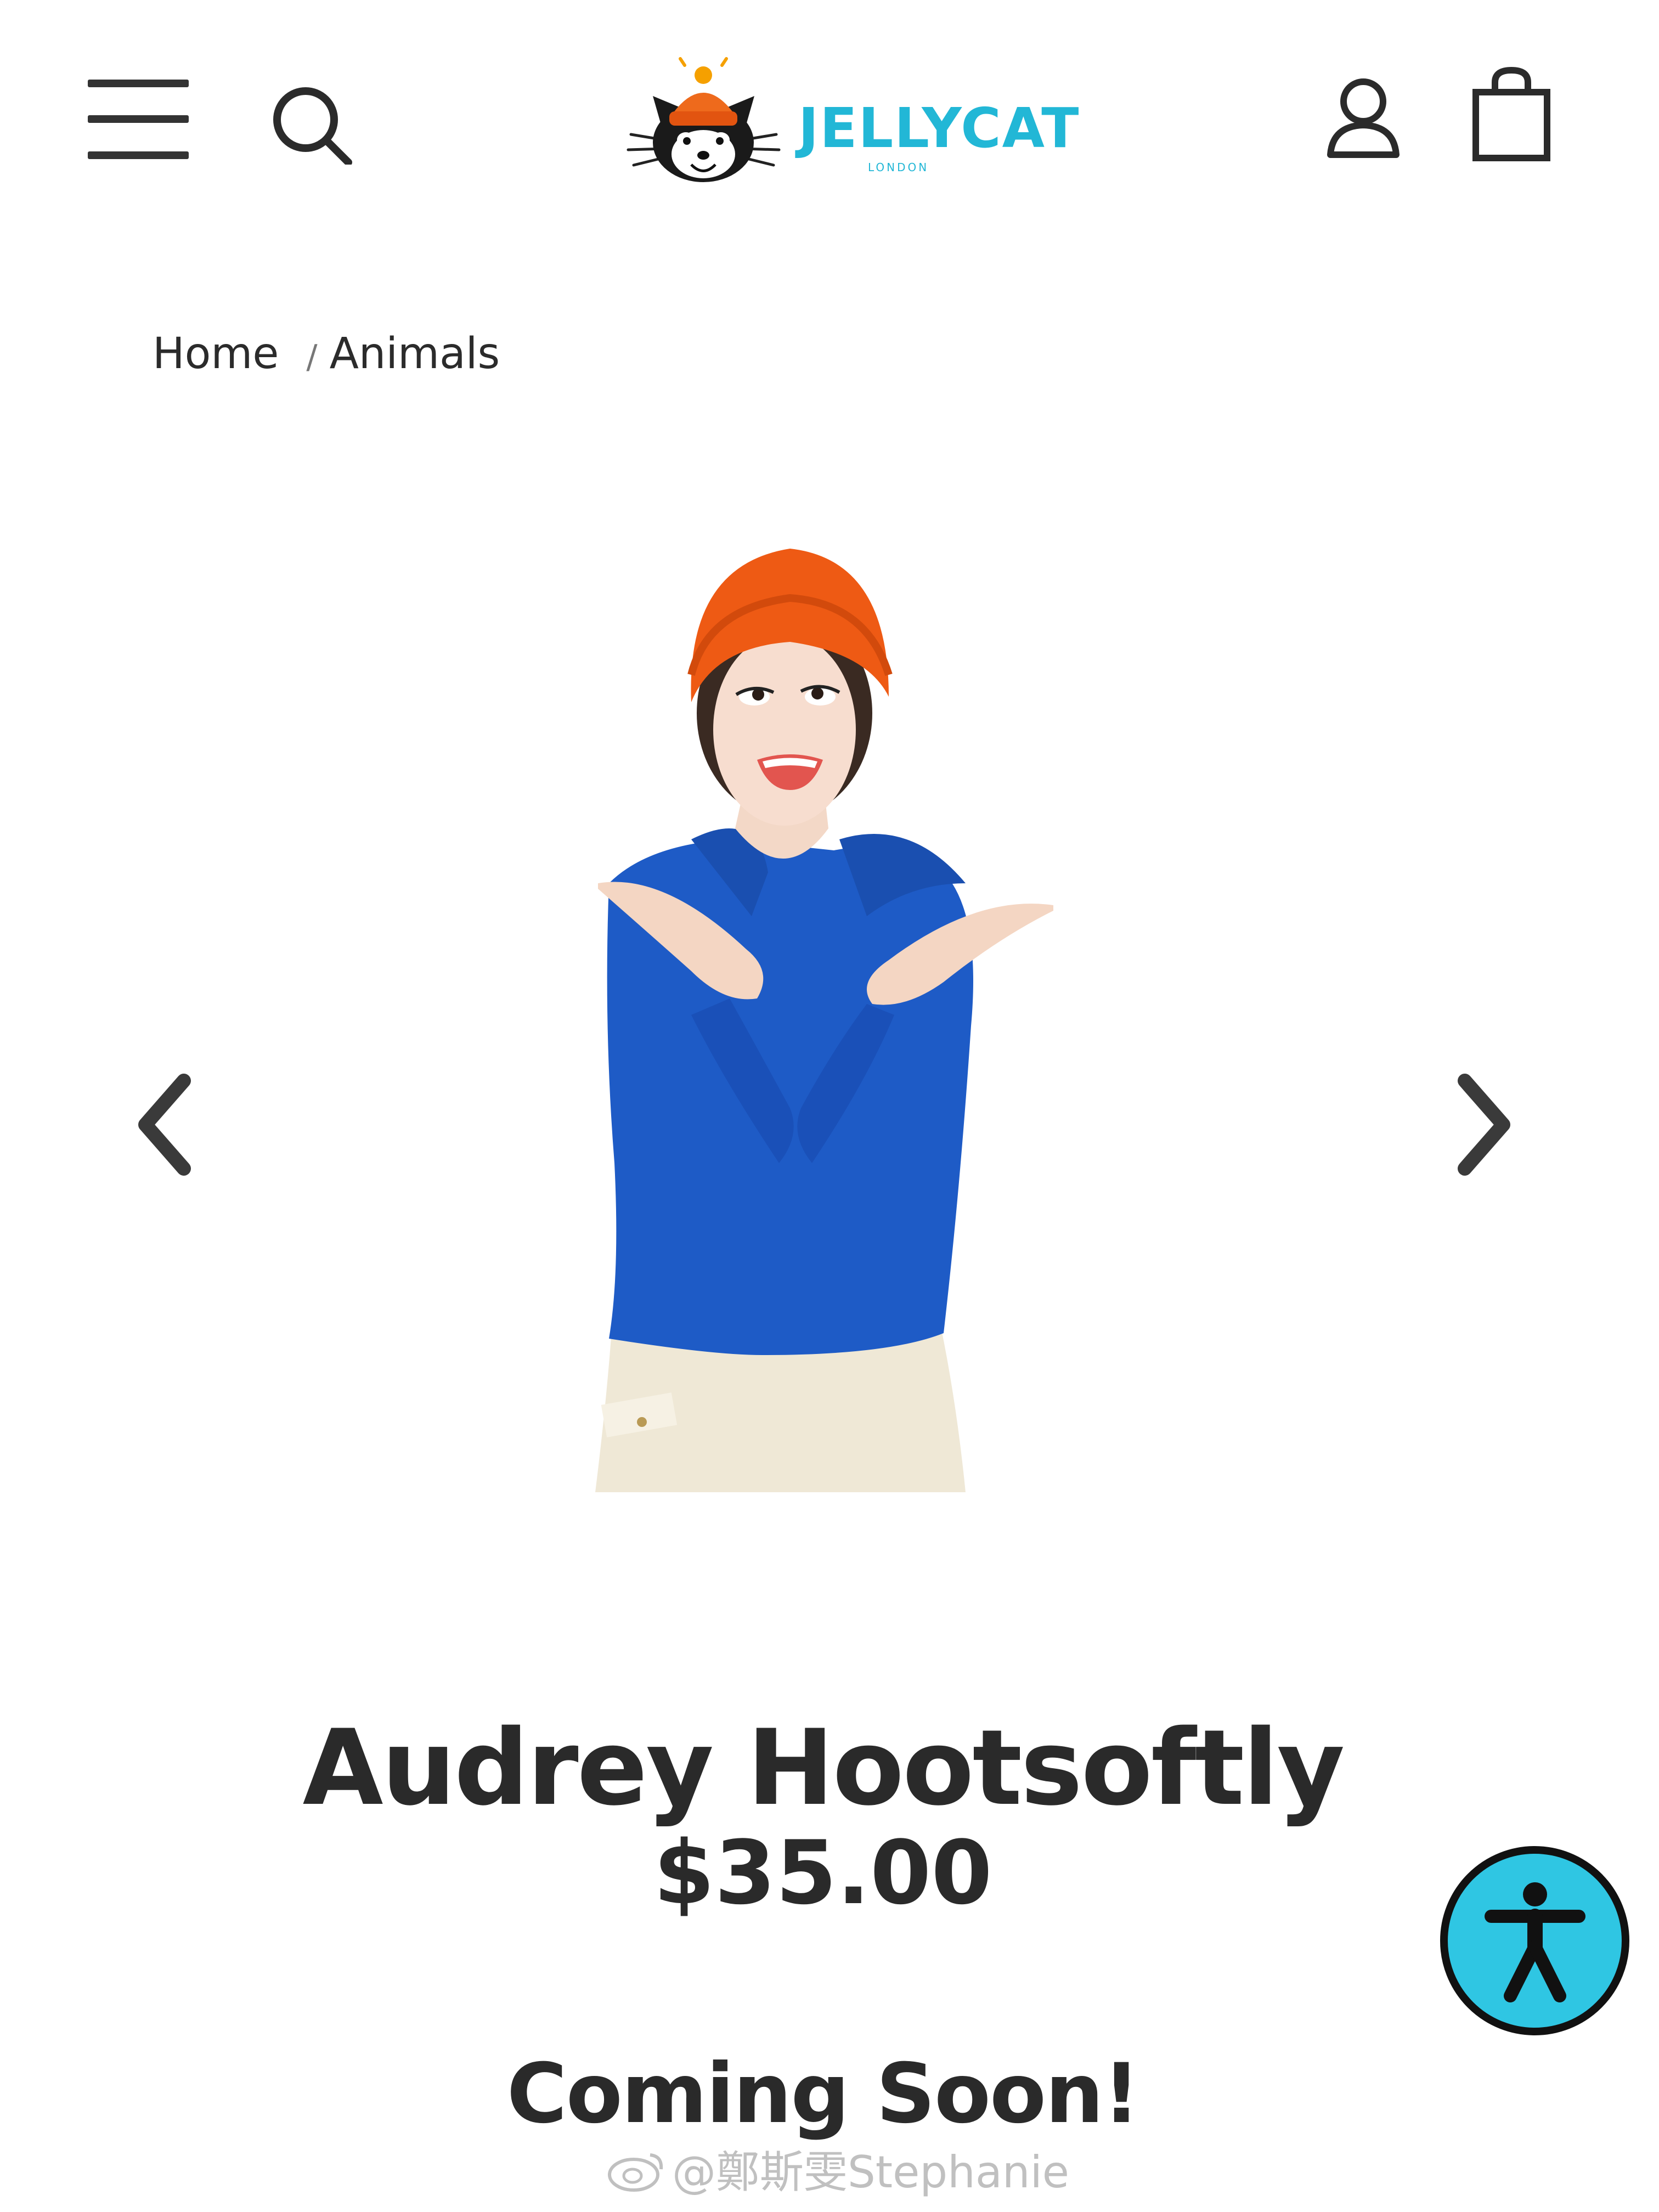  Describe the element at coordinates (823, 1768) in the screenshot. I see `product-title: Audrey Hootsoftly` at that location.